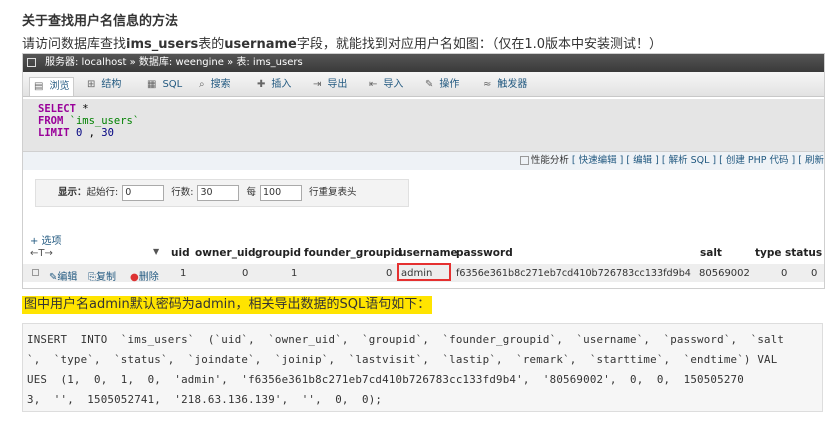  I want to click on insert-icon: ✚, so click(261, 84).